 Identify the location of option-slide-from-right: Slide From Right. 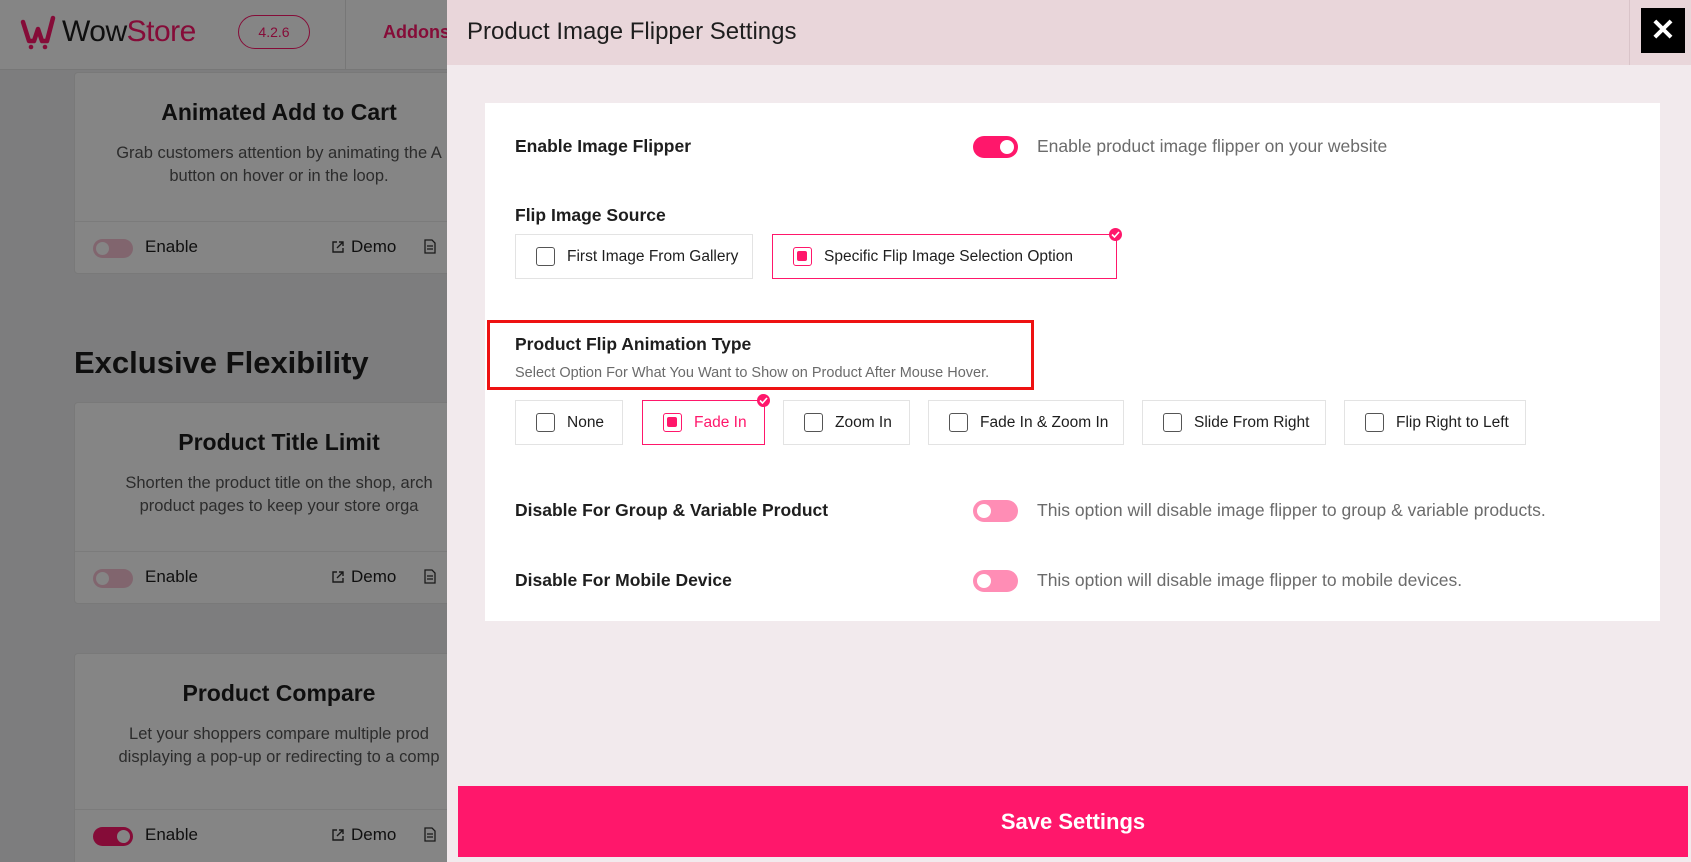
(1234, 422).